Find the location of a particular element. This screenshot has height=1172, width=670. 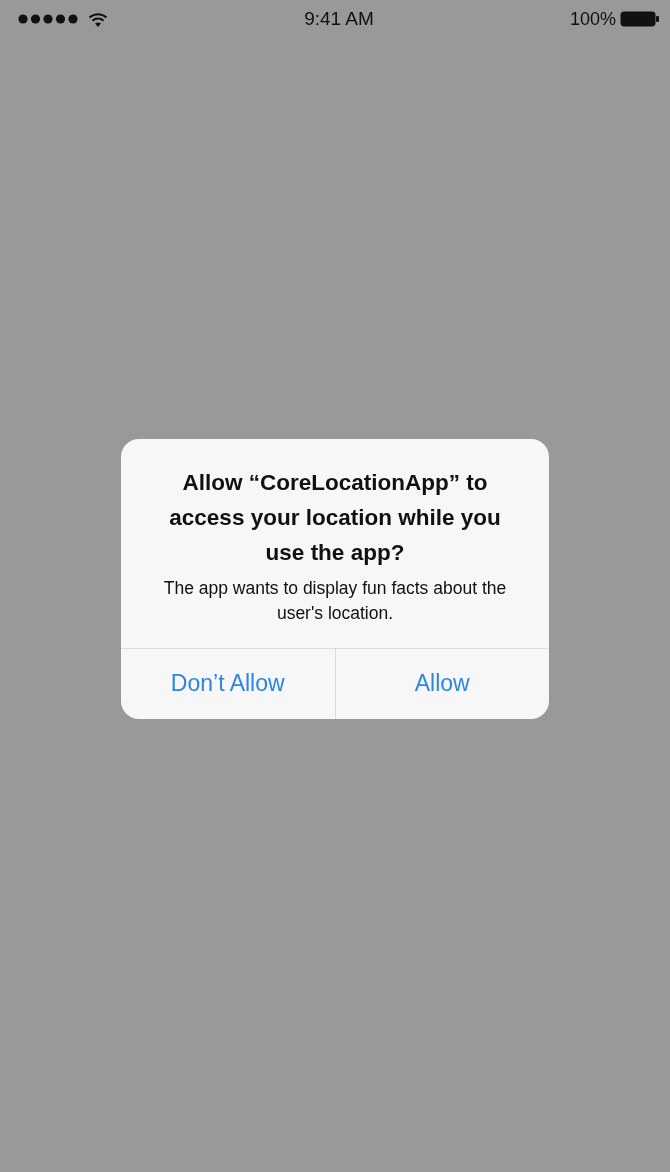

alert-button: Allow is located at coordinates (441, 683).